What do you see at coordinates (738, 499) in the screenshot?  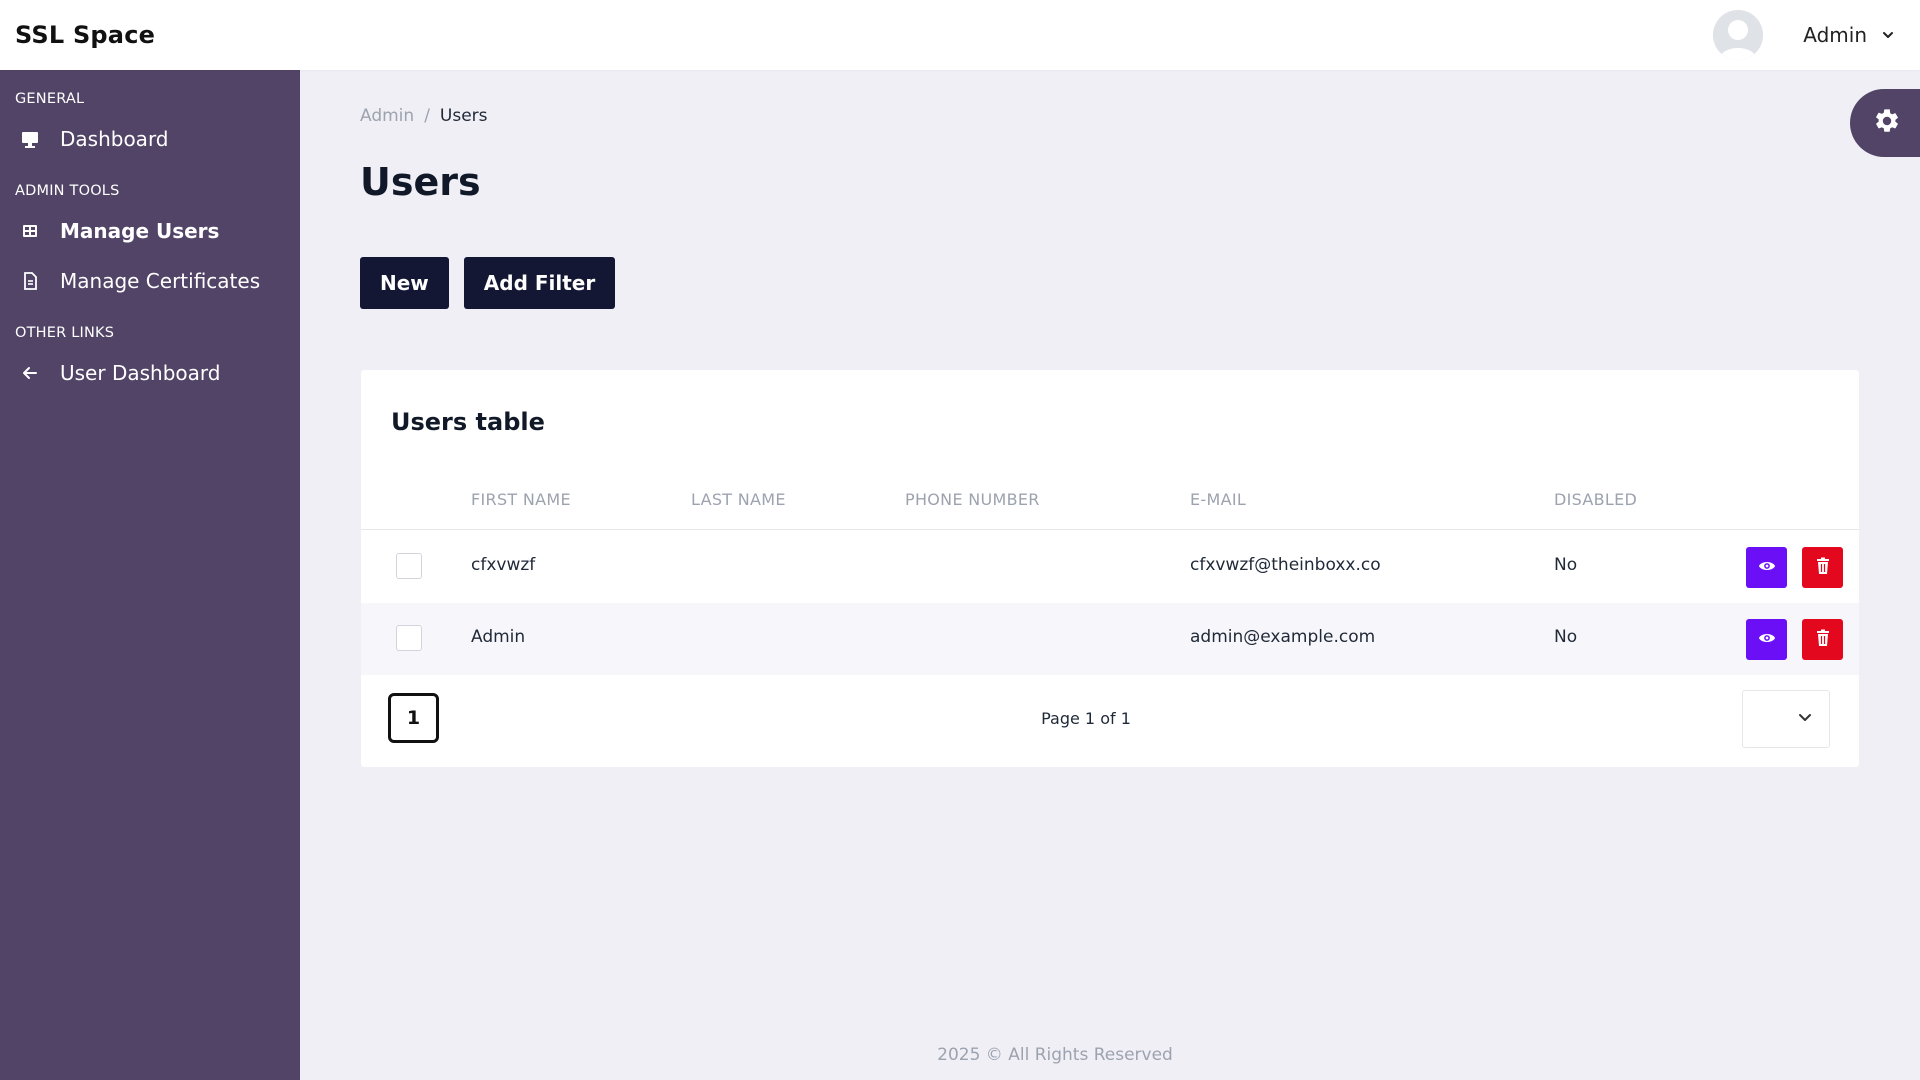 I see `column-header-last-name: LAST NAME` at bounding box center [738, 499].